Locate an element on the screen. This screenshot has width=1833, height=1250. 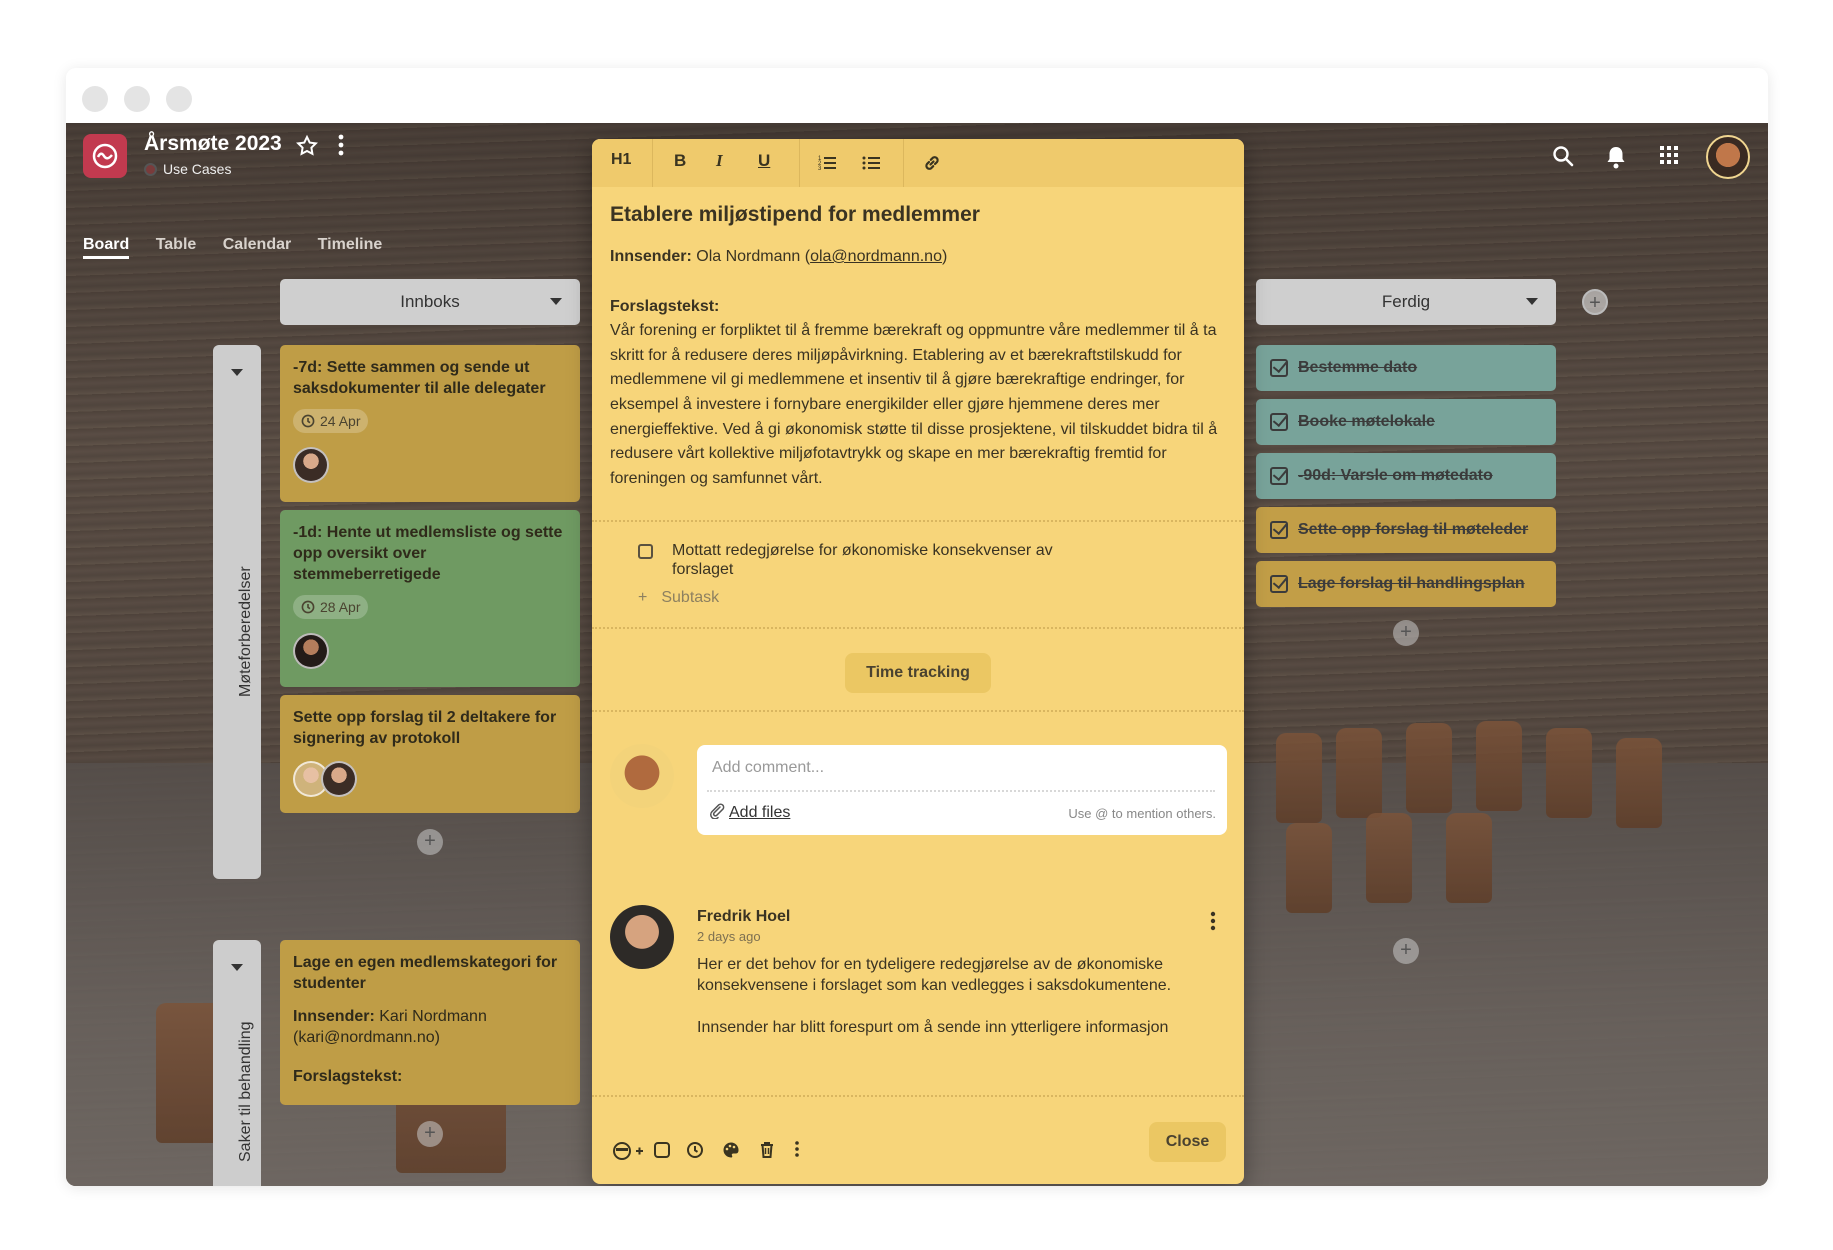
bell-icon is located at coordinates (1616, 157).